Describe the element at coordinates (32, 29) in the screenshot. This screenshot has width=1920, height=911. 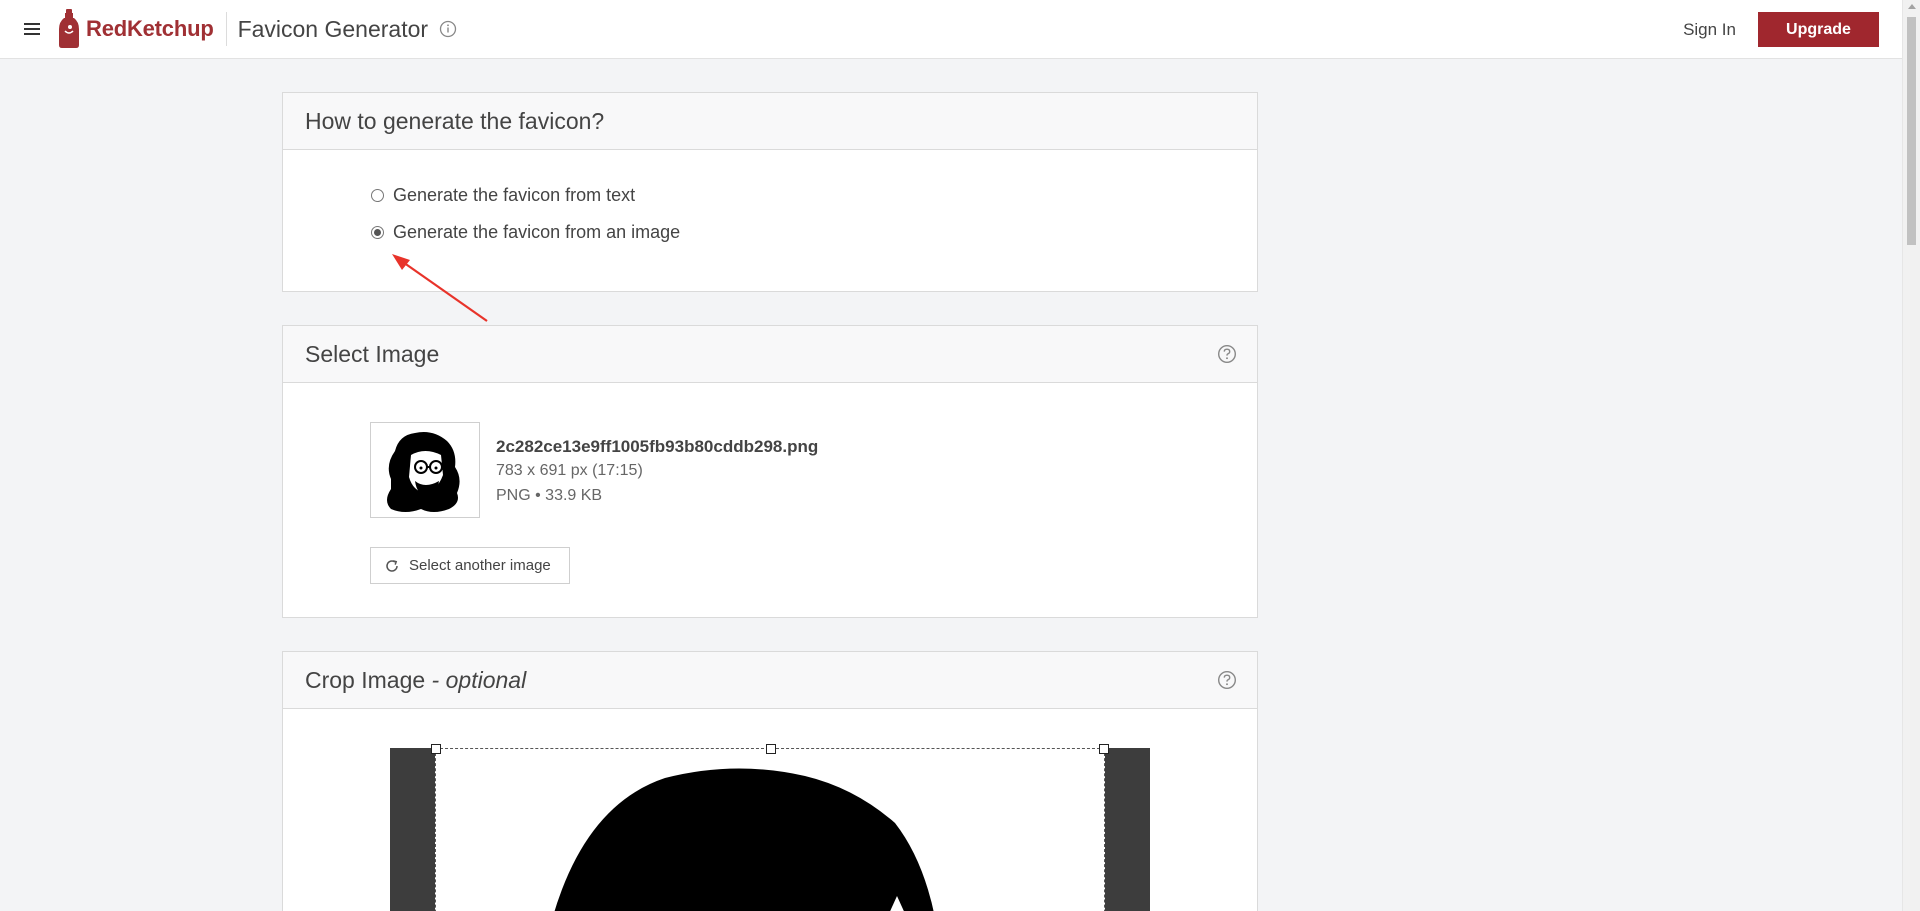
I see `menu-icon` at that location.